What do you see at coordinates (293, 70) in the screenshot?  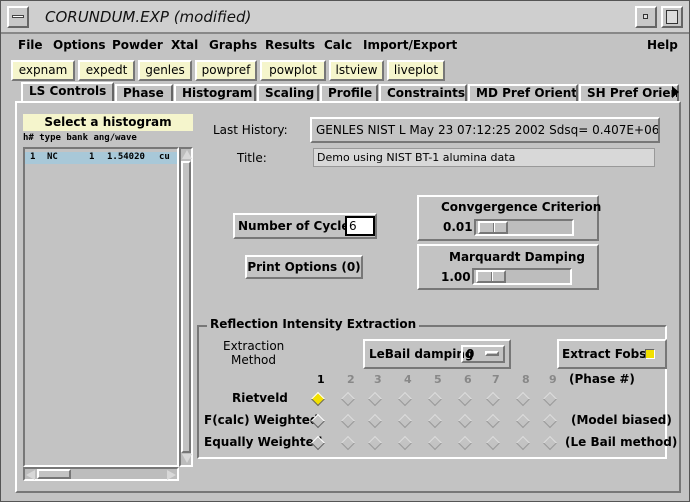 I see `powplot-button: powplot` at bounding box center [293, 70].